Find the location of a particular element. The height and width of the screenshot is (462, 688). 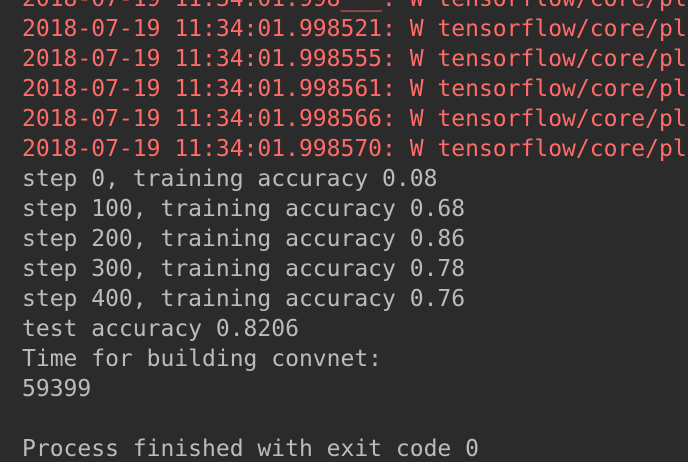

console-line-training-step: step 200, training accuracy 0.86 is located at coordinates (244, 239).